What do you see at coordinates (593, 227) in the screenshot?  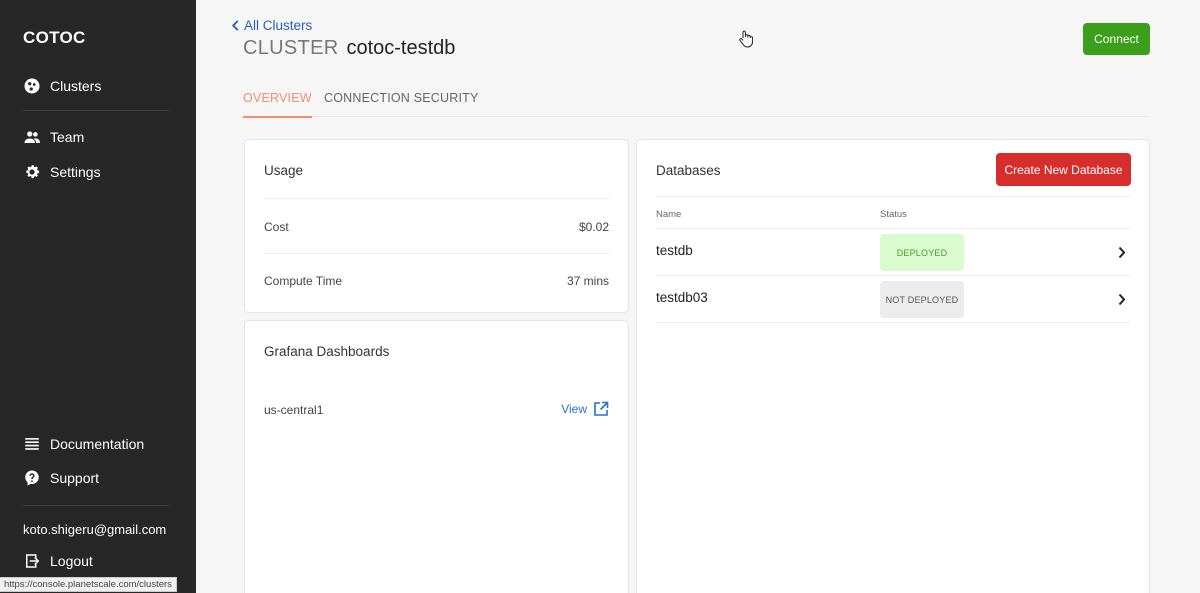 I see `usage-value: $0.02` at bounding box center [593, 227].